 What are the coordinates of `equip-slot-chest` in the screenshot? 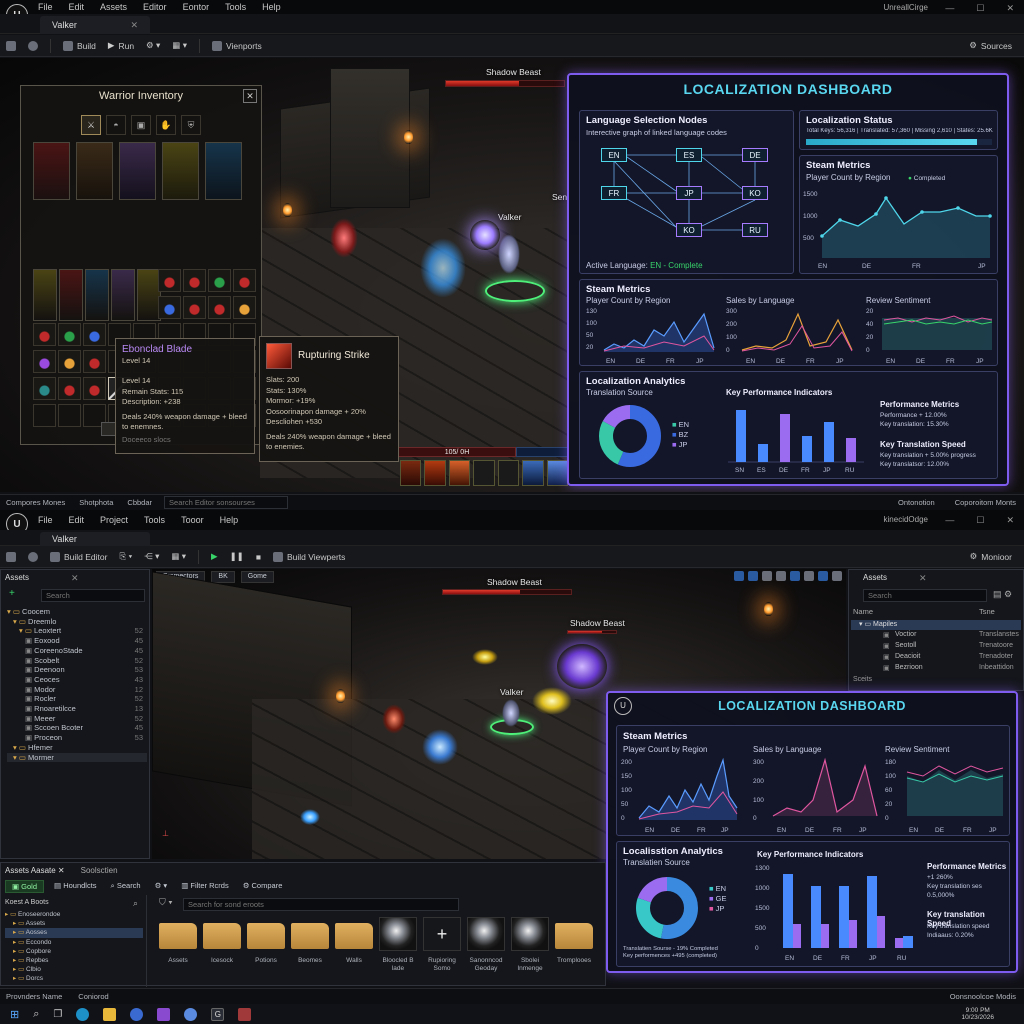 It's located at (94, 171).